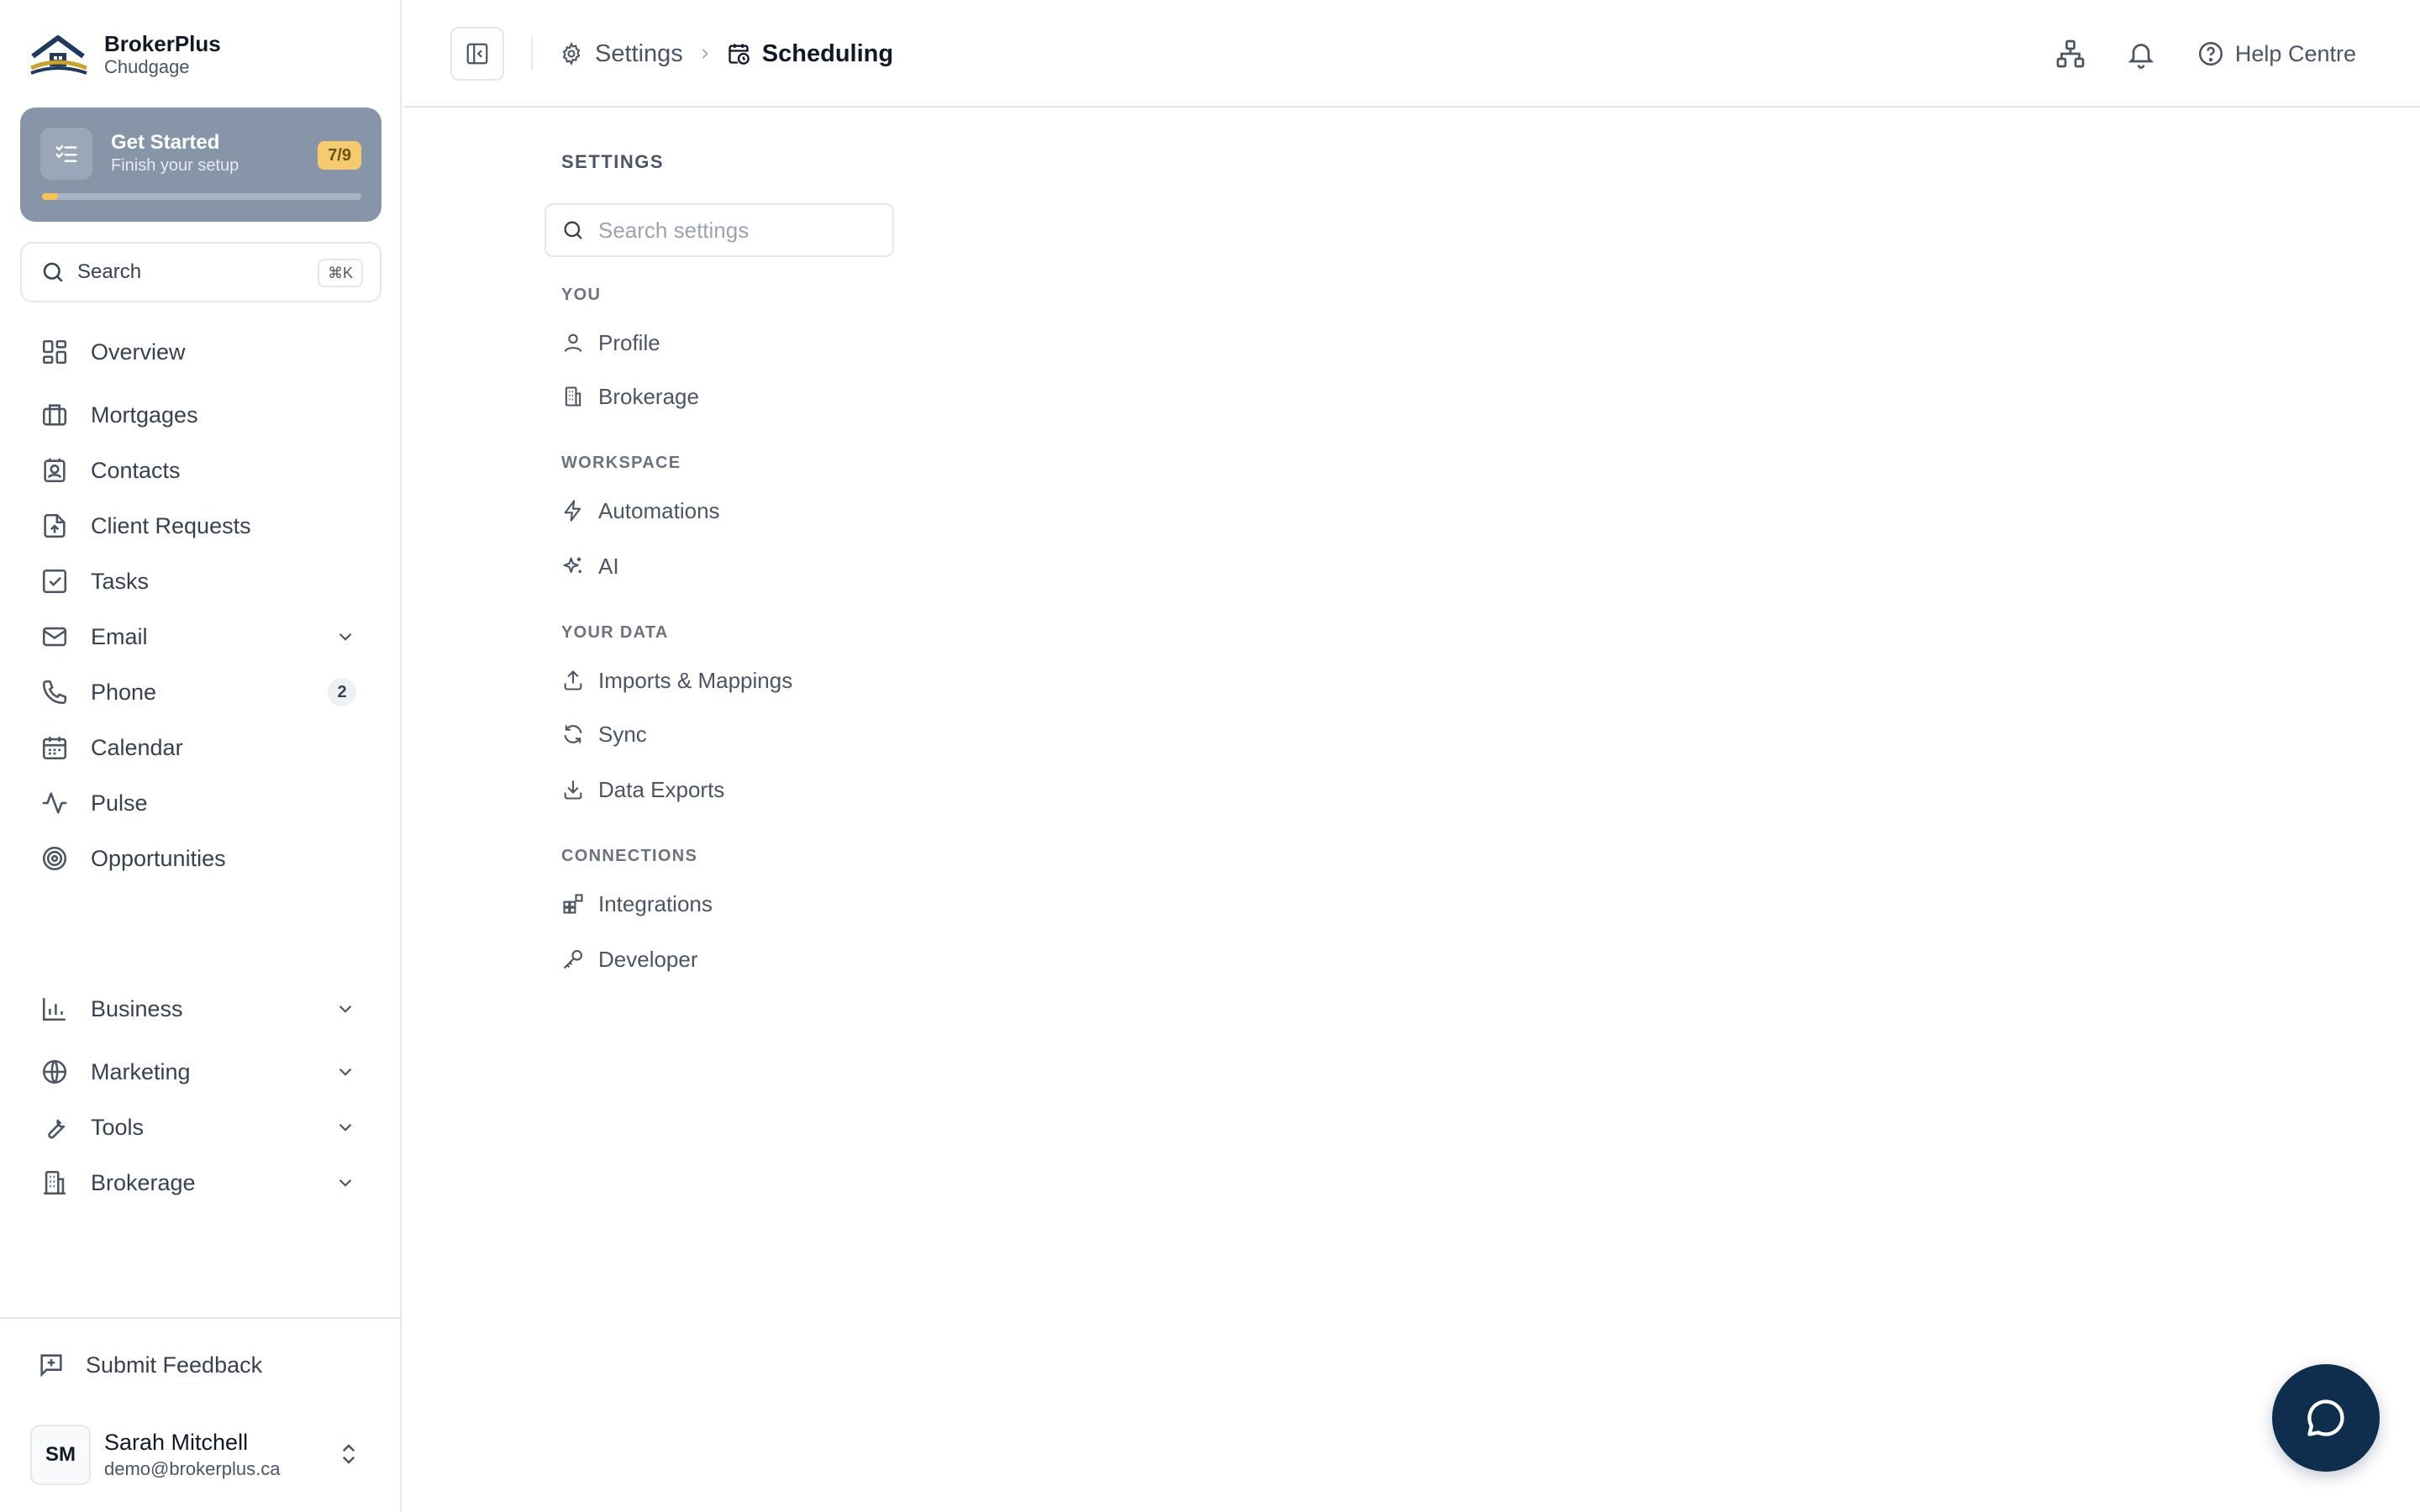  What do you see at coordinates (109, 271) in the screenshot?
I see `sidebar-search-label: Search` at bounding box center [109, 271].